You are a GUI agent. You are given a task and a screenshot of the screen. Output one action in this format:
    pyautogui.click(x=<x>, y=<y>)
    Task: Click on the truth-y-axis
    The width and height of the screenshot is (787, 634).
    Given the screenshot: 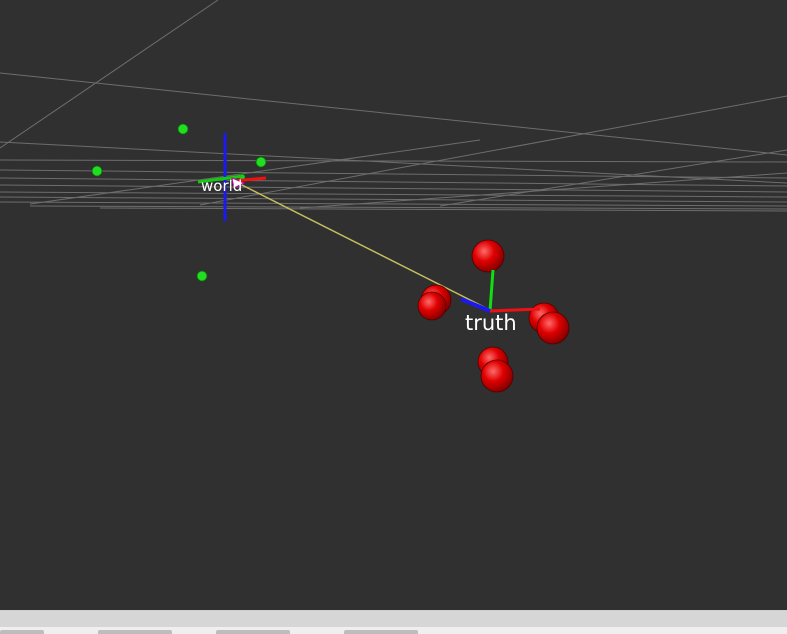 What is the action you would take?
    pyautogui.click(x=491, y=290)
    